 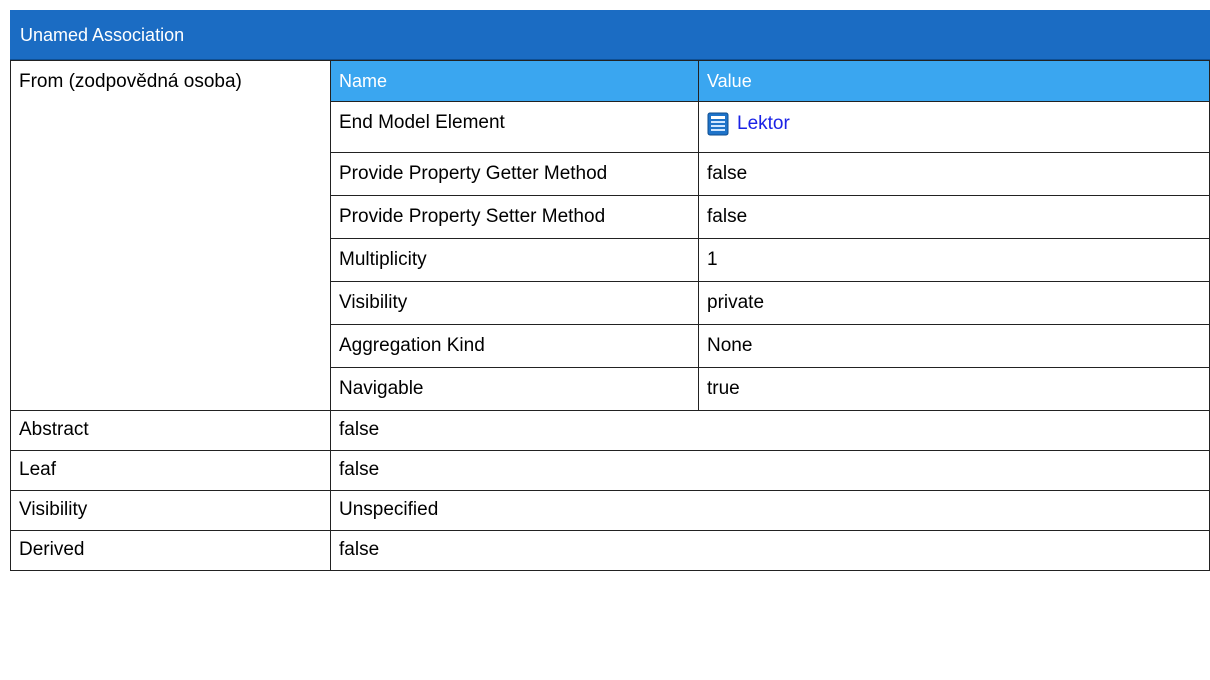 I want to click on property-row-abstract: Abstract false, so click(x=610, y=430).